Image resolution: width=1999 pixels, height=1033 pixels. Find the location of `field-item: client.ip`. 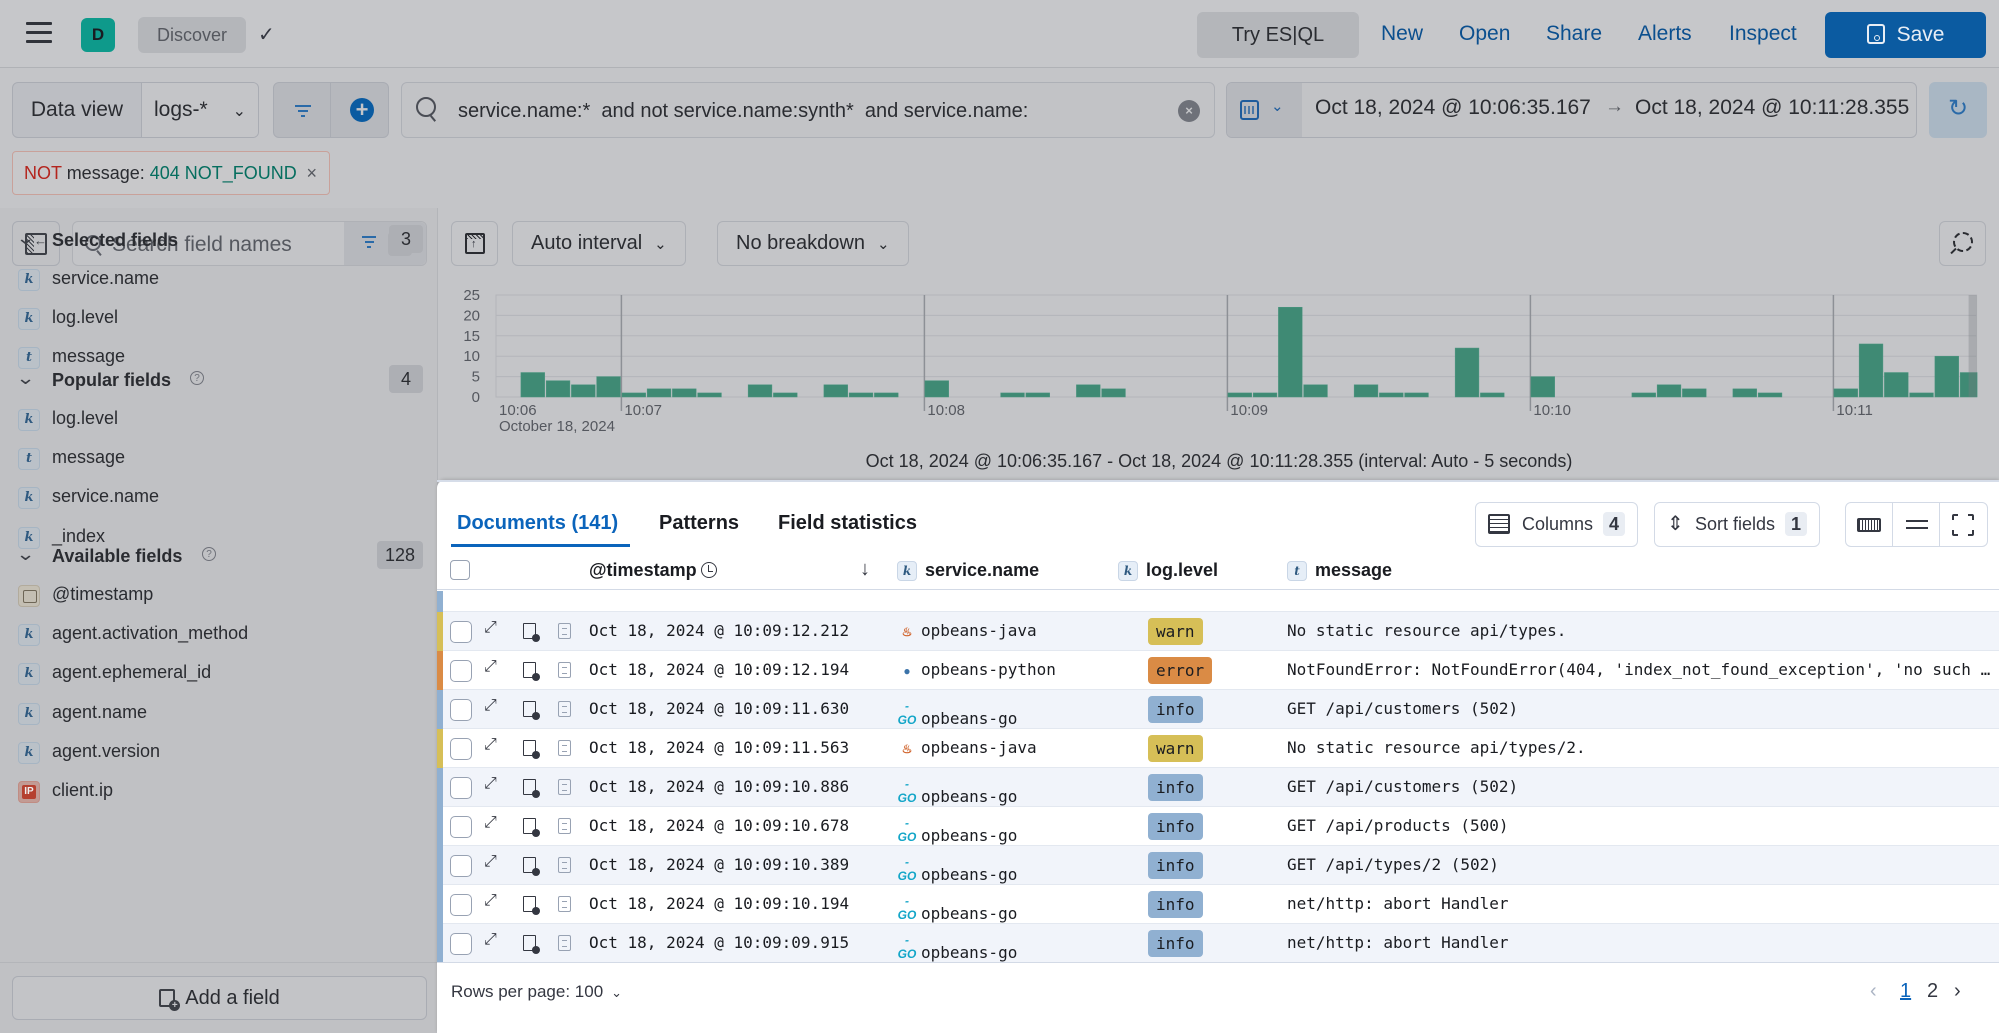

field-item: client.ip is located at coordinates (218, 792).